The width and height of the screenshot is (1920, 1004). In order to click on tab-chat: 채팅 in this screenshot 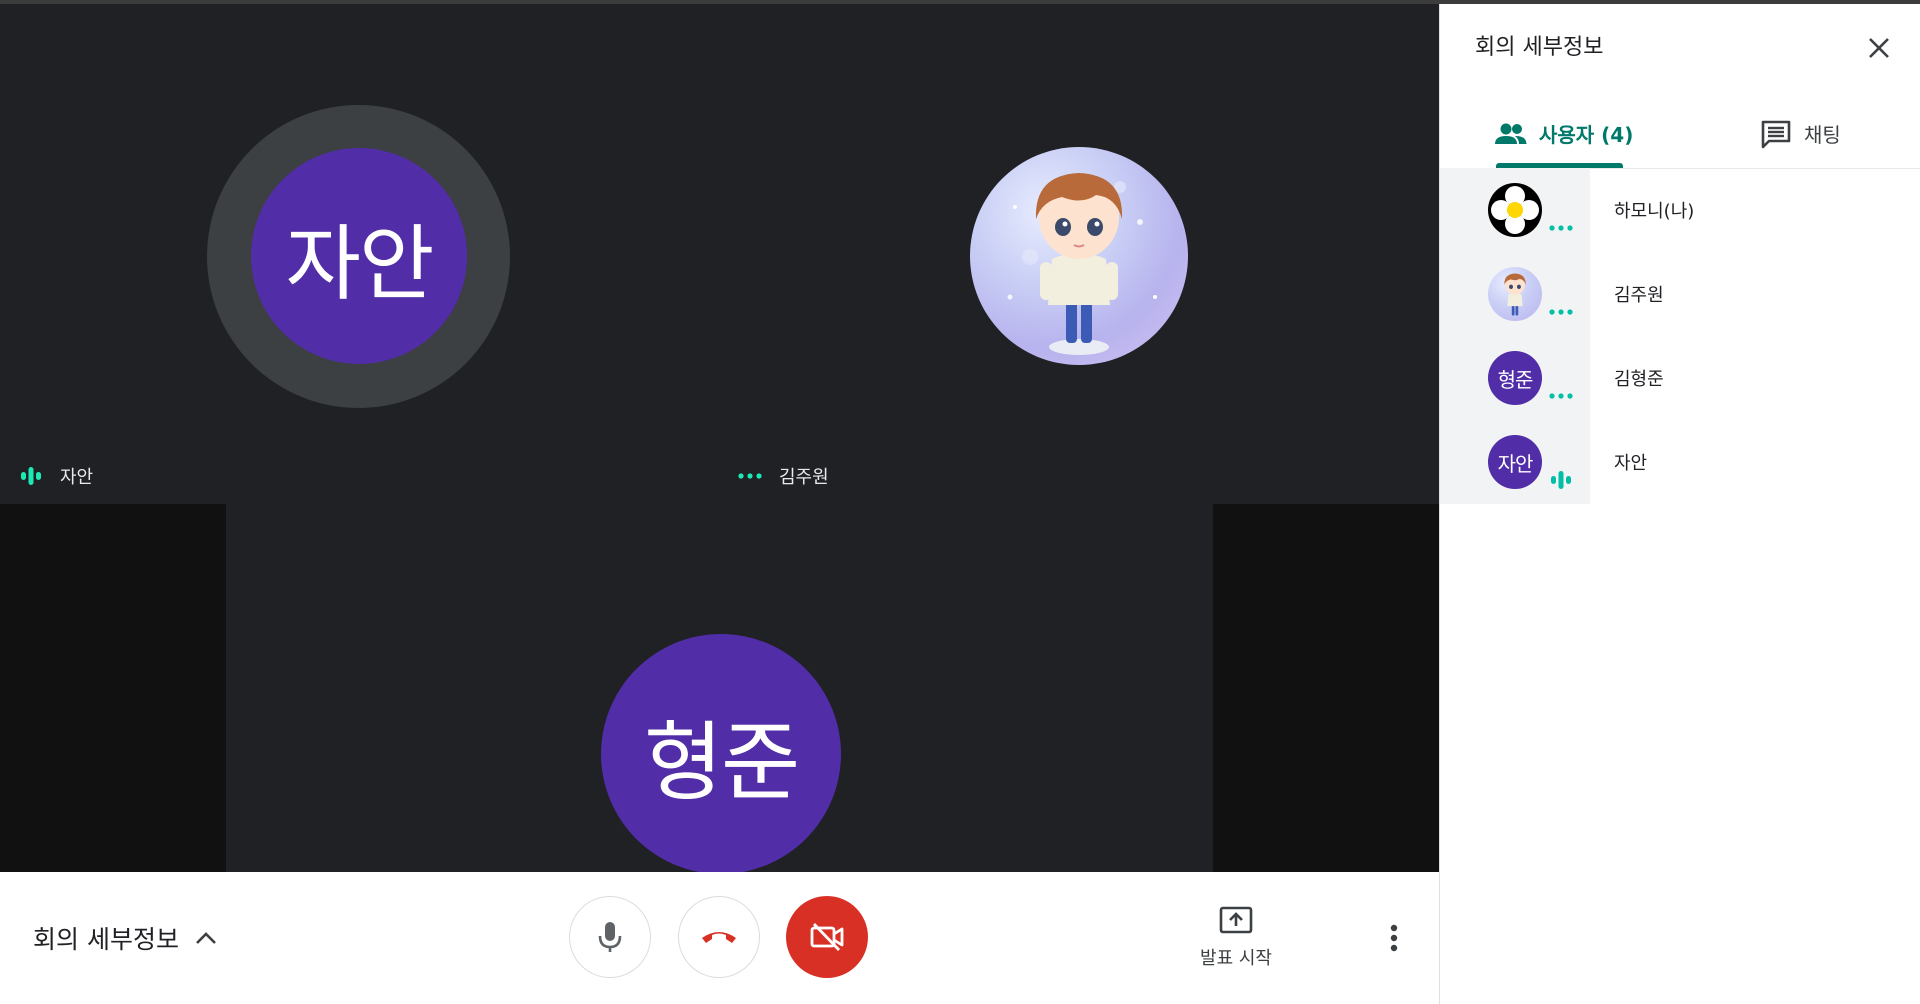, I will do `click(1800, 133)`.